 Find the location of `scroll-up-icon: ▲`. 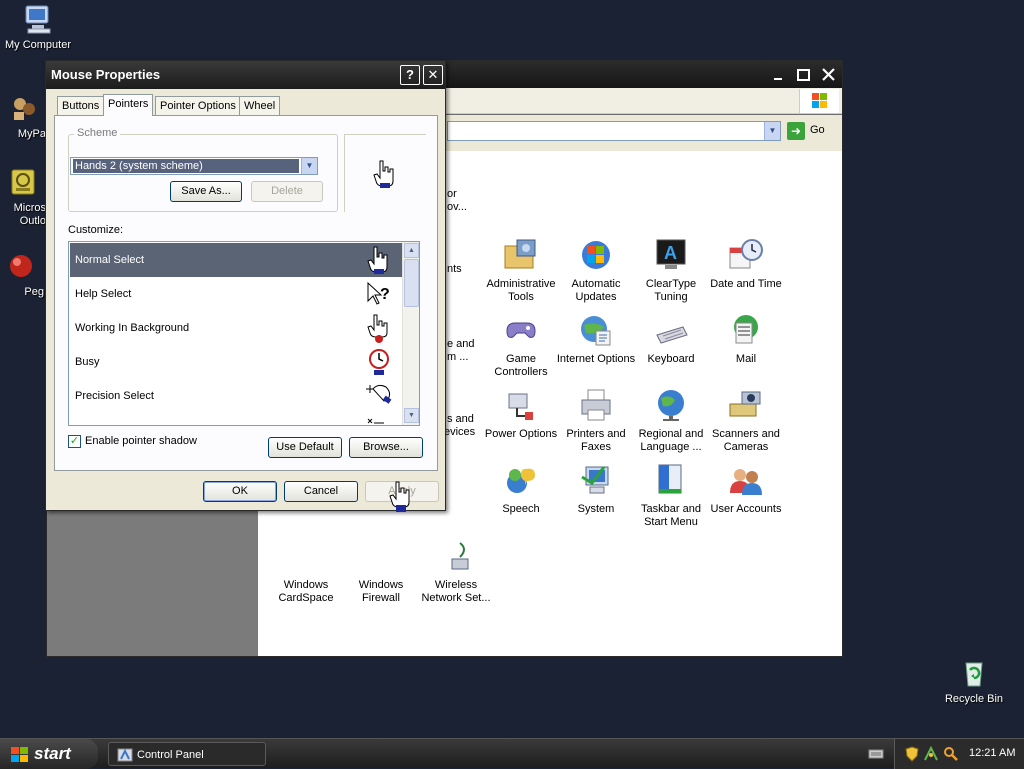

scroll-up-icon: ▲ is located at coordinates (411, 250).